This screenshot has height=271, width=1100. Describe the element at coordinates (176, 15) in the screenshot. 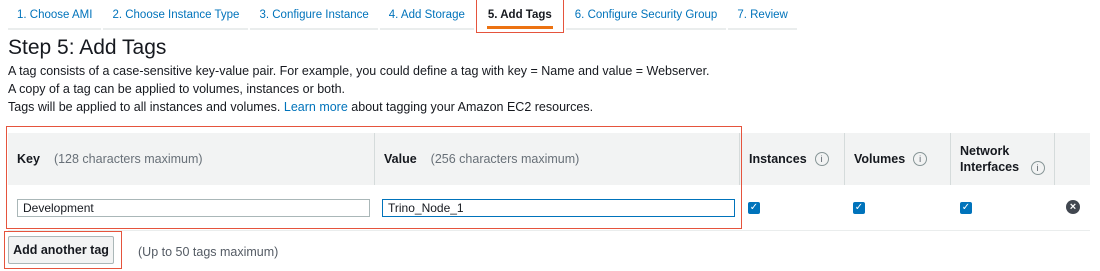

I see `tab-choose-instance-type: 2. Choose Instance Type` at that location.